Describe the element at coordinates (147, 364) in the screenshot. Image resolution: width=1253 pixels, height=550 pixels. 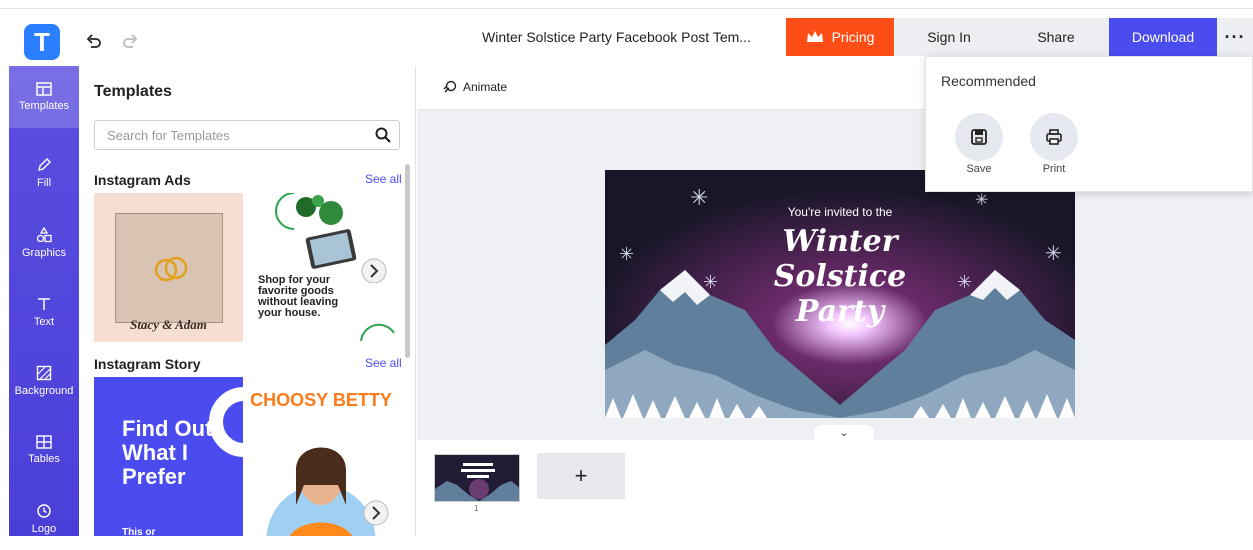
I see `section-title-instagram-story: Instagram Story` at that location.